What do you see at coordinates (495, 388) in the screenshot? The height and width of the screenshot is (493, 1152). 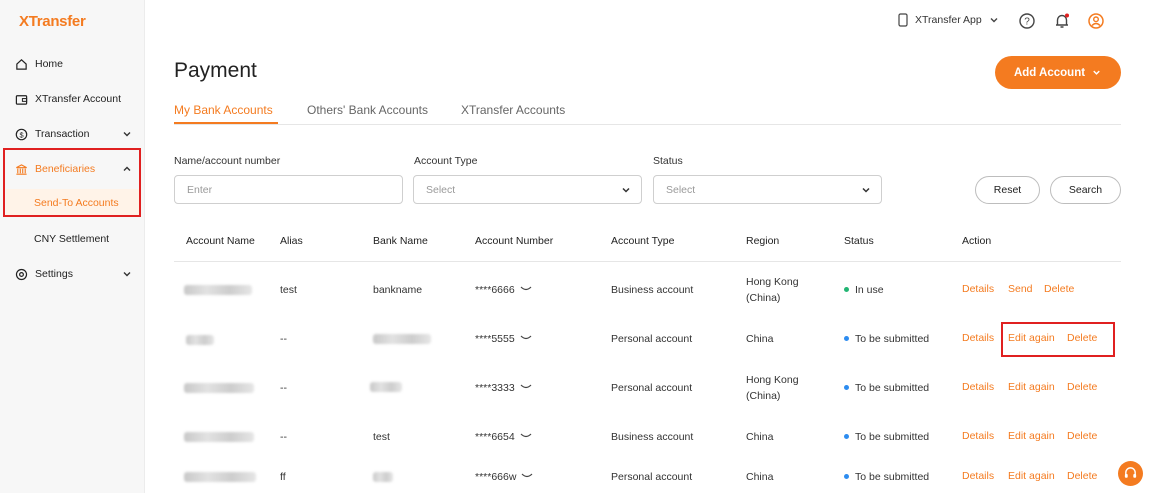 I see `account-number-text: ****3333` at bounding box center [495, 388].